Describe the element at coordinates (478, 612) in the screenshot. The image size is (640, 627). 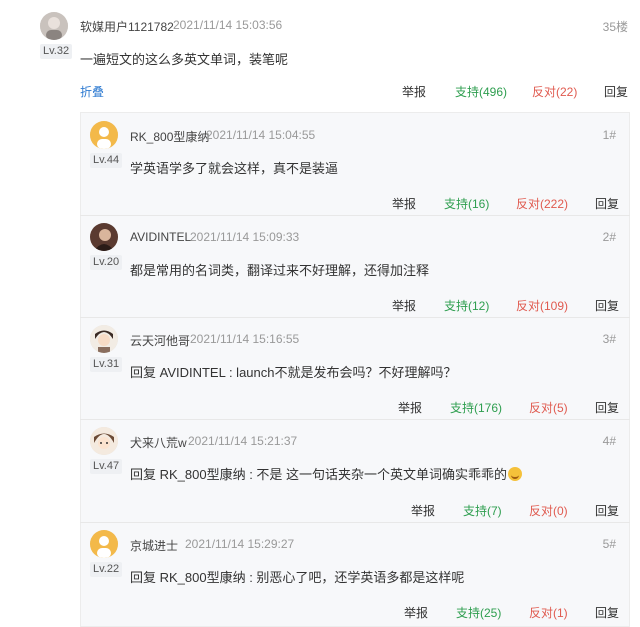
I see `support-button: 支持(25)` at that location.